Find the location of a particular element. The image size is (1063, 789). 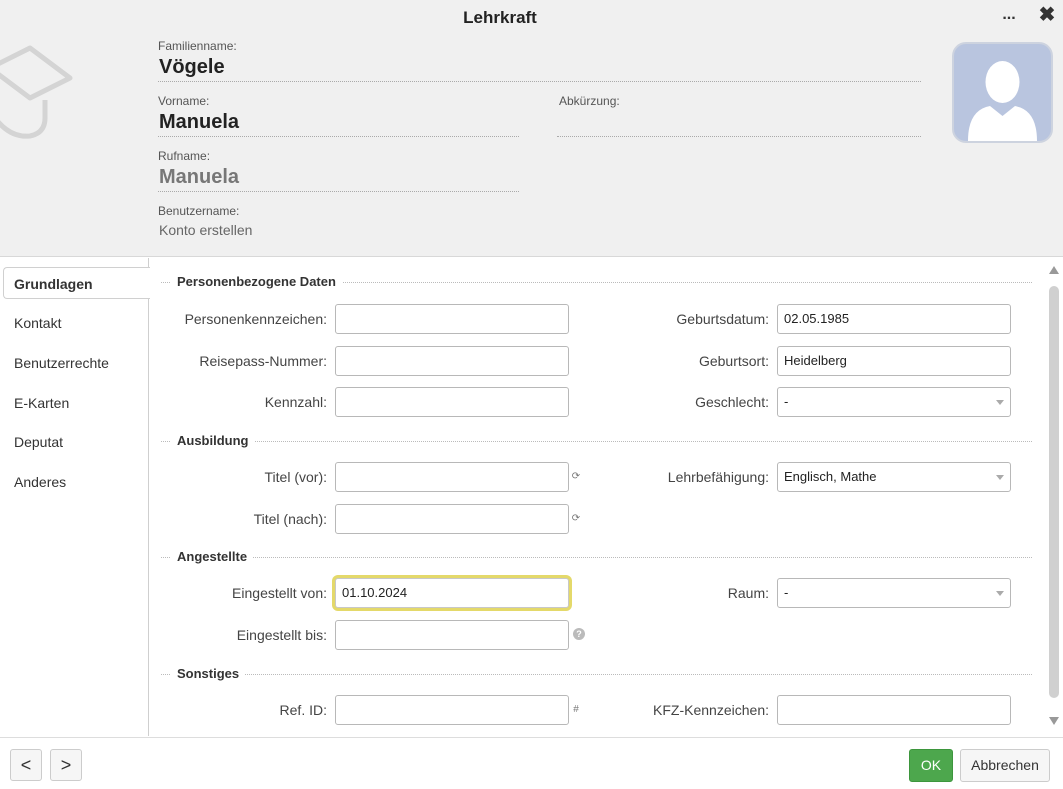

cancel-button: Abbrechen is located at coordinates (1005, 765).